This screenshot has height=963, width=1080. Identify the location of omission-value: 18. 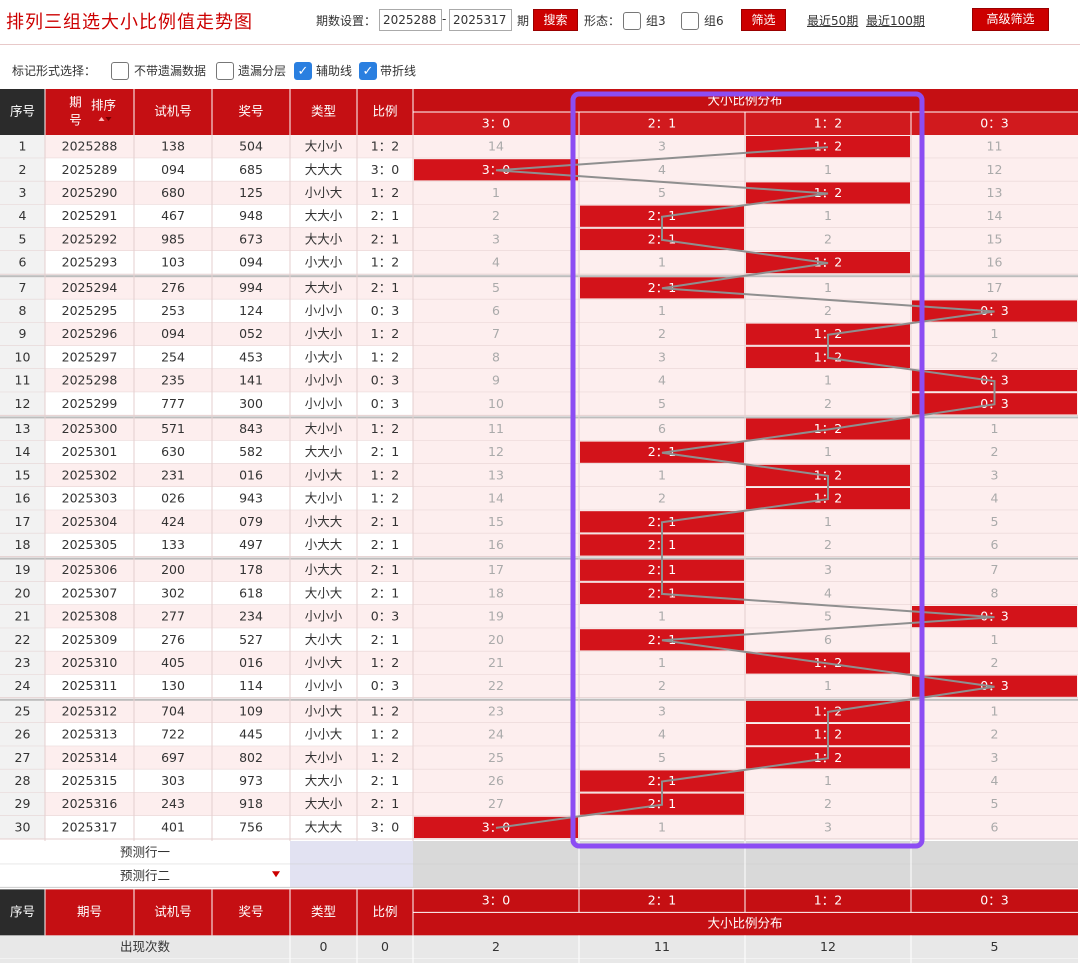
(496, 592).